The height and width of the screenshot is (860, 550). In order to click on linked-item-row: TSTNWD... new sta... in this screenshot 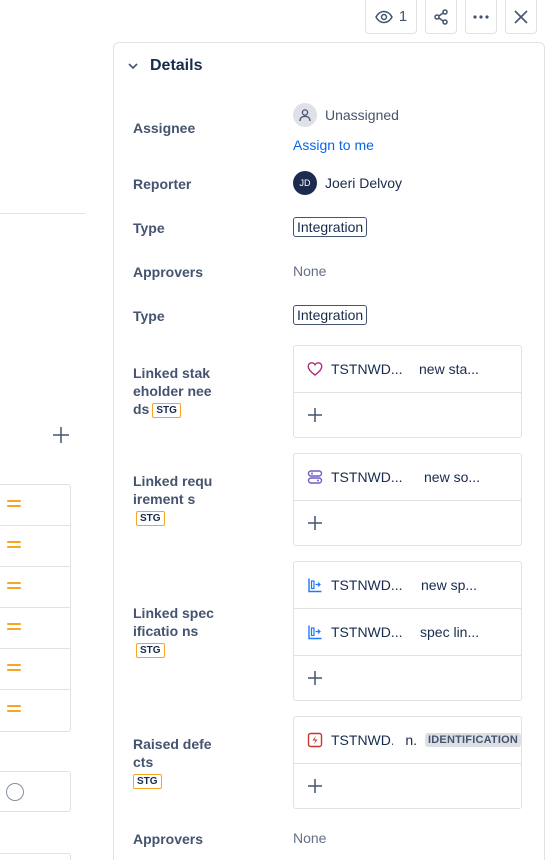, I will do `click(407, 369)`.